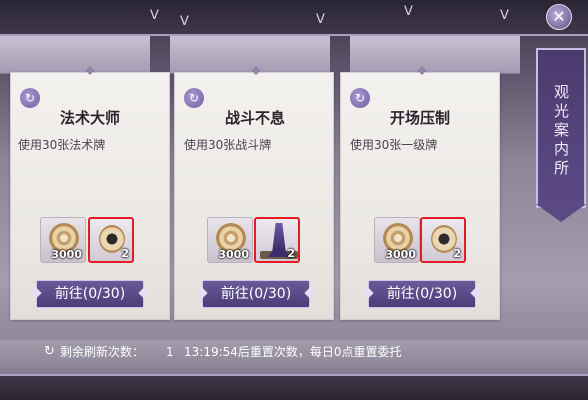  Describe the element at coordinates (89, 118) in the screenshot. I see `card-title: 法术大师` at that location.